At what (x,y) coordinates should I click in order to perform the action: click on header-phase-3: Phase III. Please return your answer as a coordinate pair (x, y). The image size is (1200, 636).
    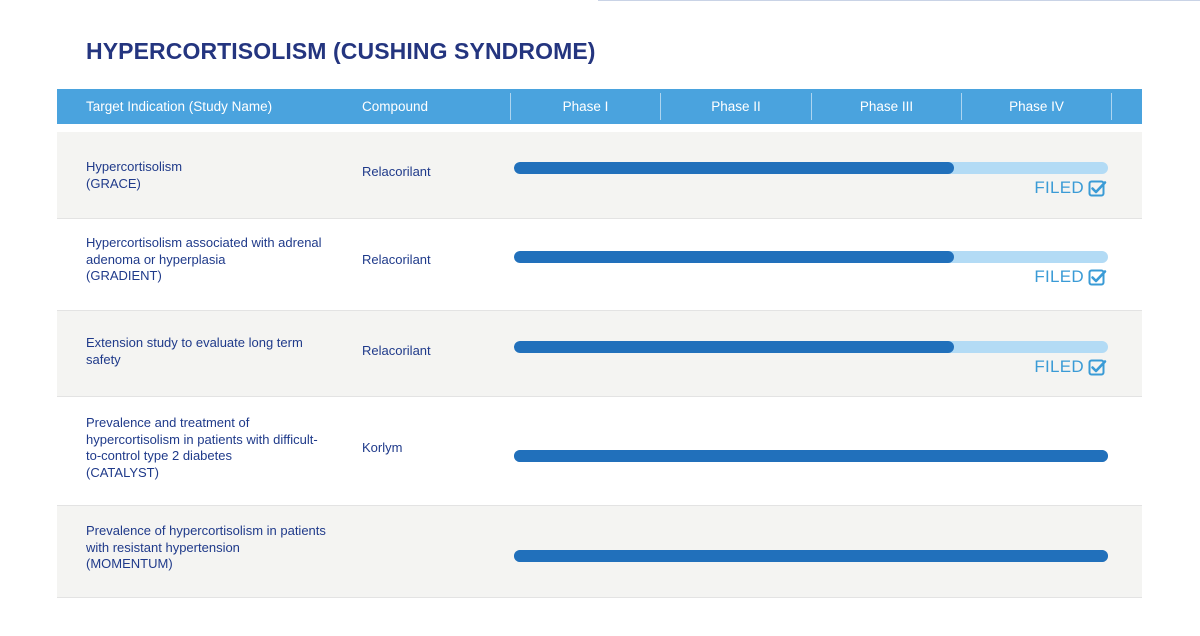
    Looking at the image, I should click on (886, 106).